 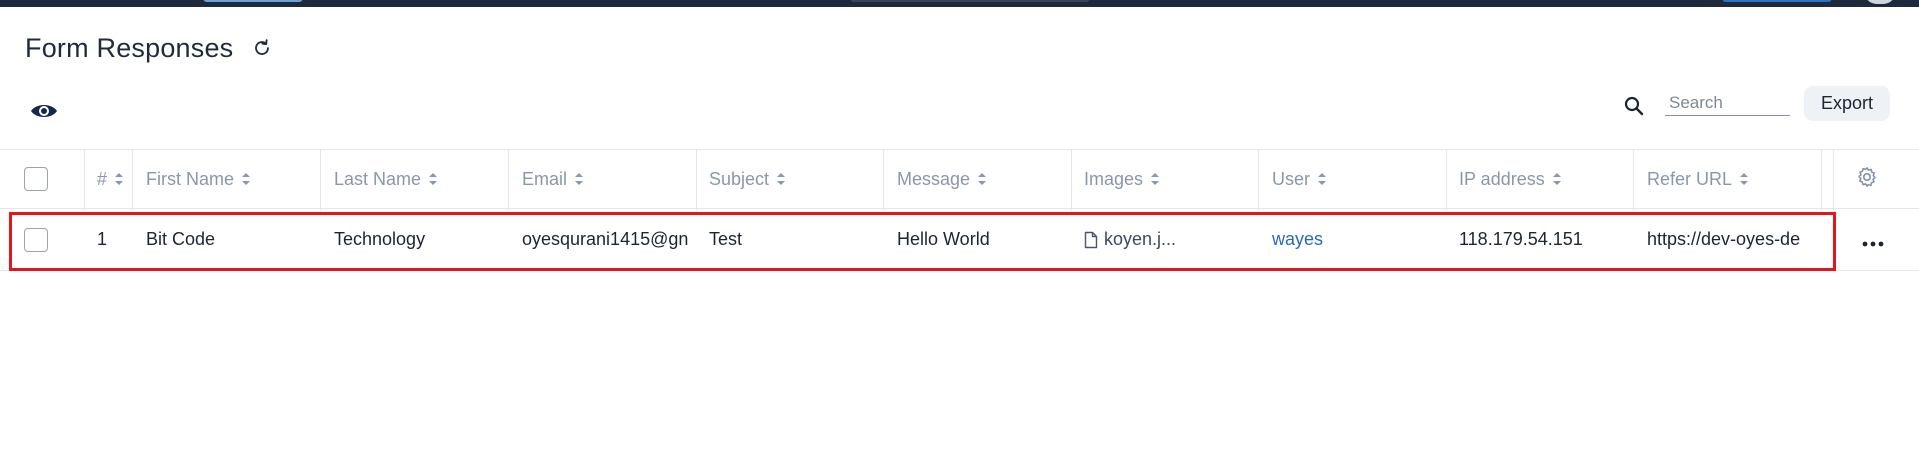 I want to click on export-button: Export, so click(x=1847, y=103).